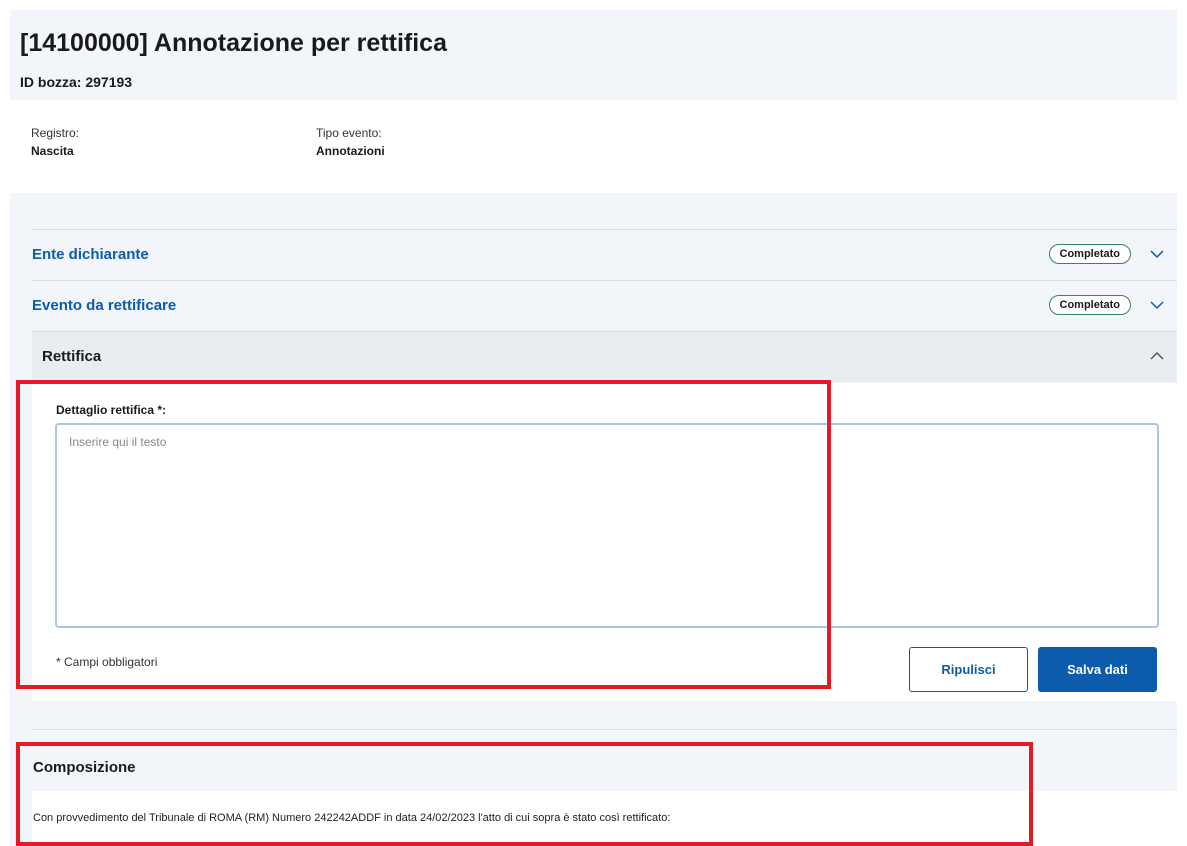 The width and height of the screenshot is (1187, 846). Describe the element at coordinates (107, 662) in the screenshot. I see `required-fields-note: * Campi obbligatori` at that location.